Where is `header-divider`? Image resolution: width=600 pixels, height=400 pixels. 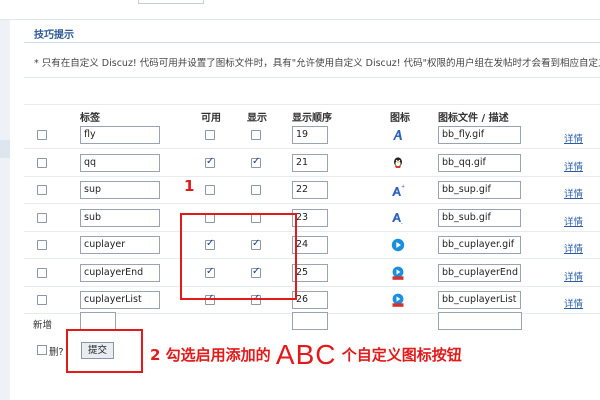
header-divider is located at coordinates (312, 104).